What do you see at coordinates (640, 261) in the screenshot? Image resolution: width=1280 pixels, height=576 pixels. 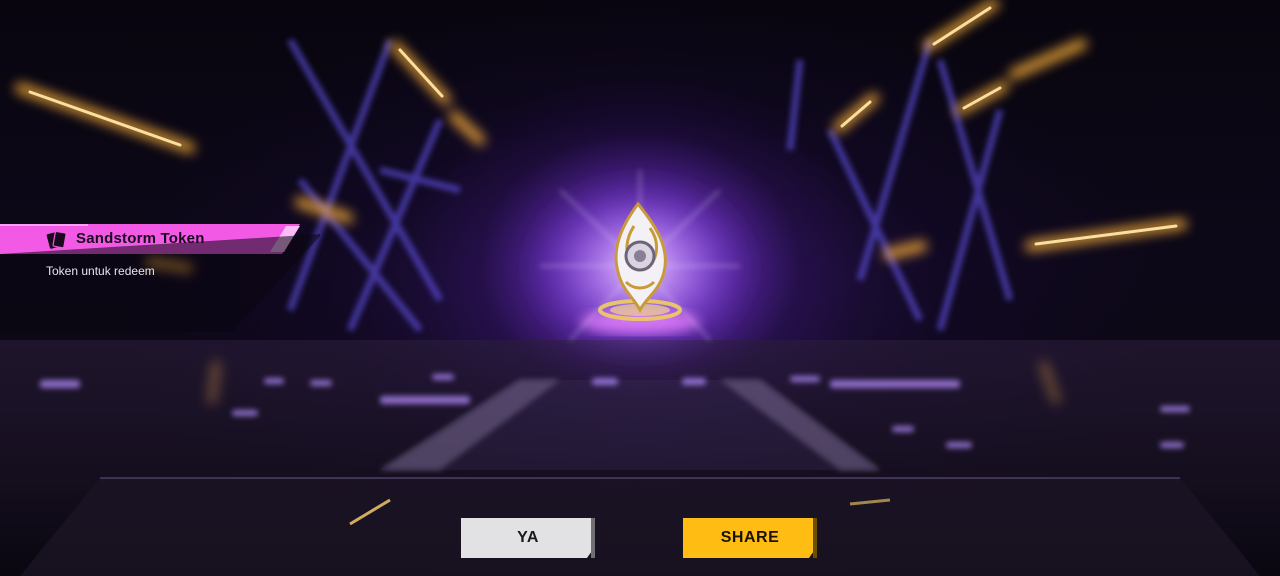 I see `sandstorm-token-emblem-icon` at bounding box center [640, 261].